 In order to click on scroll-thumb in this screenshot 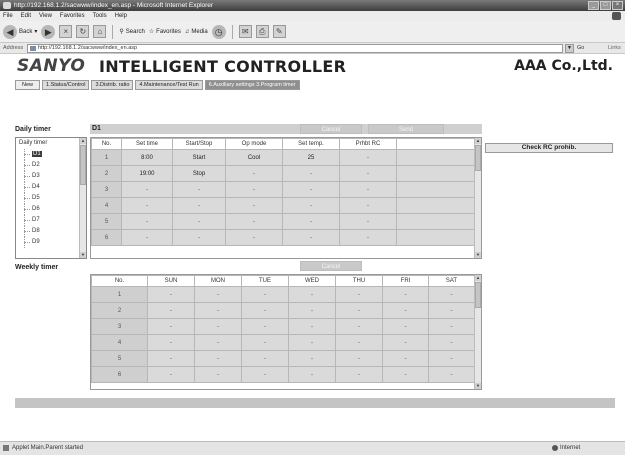, I will do `click(478, 295)`.